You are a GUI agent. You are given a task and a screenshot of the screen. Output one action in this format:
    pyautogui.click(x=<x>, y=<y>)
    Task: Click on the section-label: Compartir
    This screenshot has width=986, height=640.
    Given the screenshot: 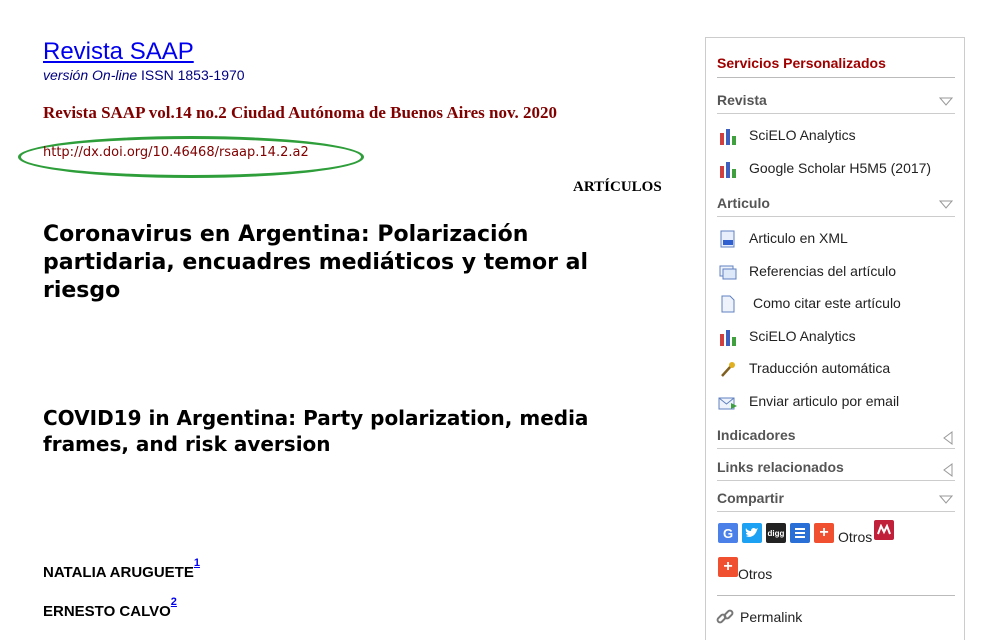 What is the action you would take?
    pyautogui.click(x=750, y=498)
    